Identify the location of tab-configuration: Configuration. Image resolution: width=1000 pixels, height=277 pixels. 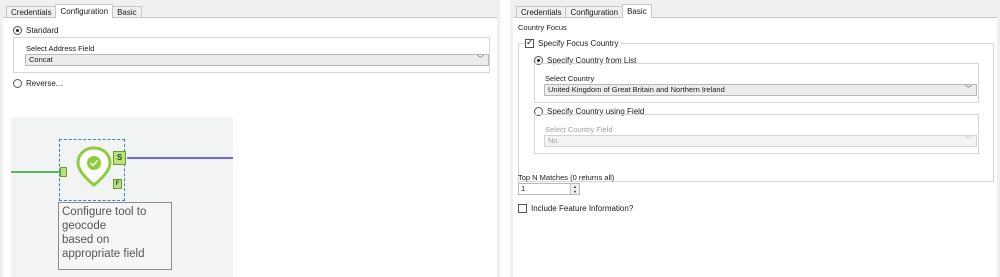
(84, 11).